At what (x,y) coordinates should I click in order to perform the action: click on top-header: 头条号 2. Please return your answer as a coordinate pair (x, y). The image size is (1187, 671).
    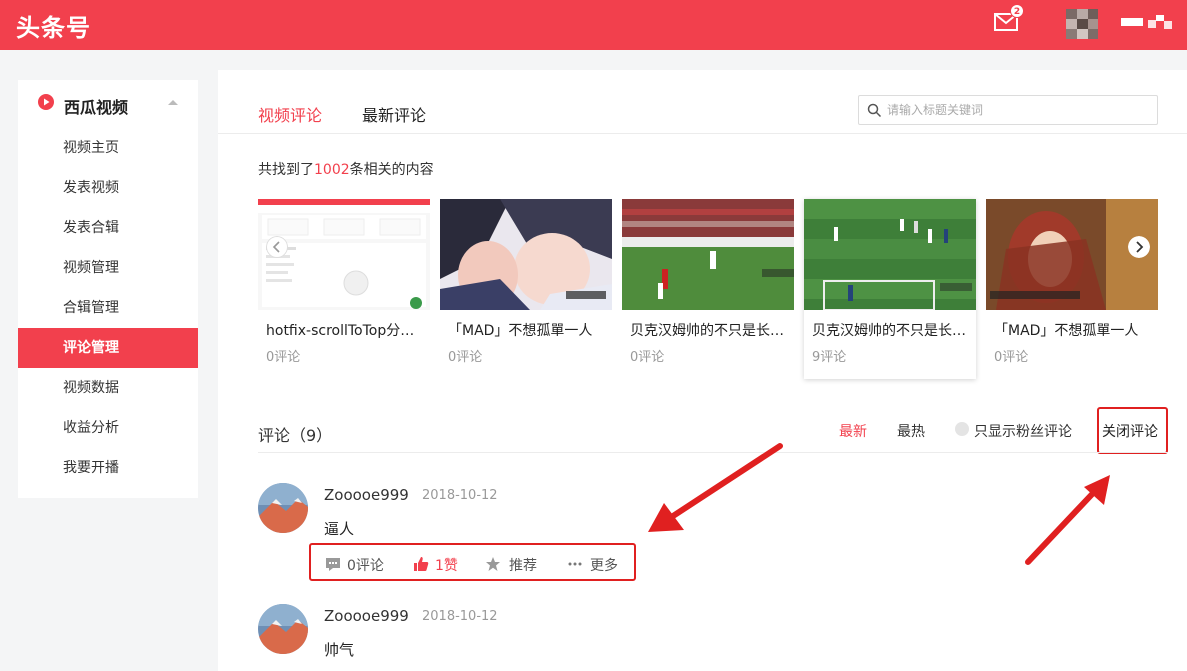
    Looking at the image, I should click on (593, 25).